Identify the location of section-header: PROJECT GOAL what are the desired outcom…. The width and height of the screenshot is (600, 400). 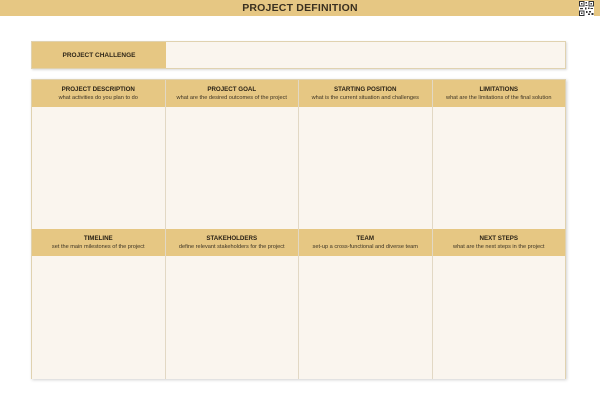
(231, 93).